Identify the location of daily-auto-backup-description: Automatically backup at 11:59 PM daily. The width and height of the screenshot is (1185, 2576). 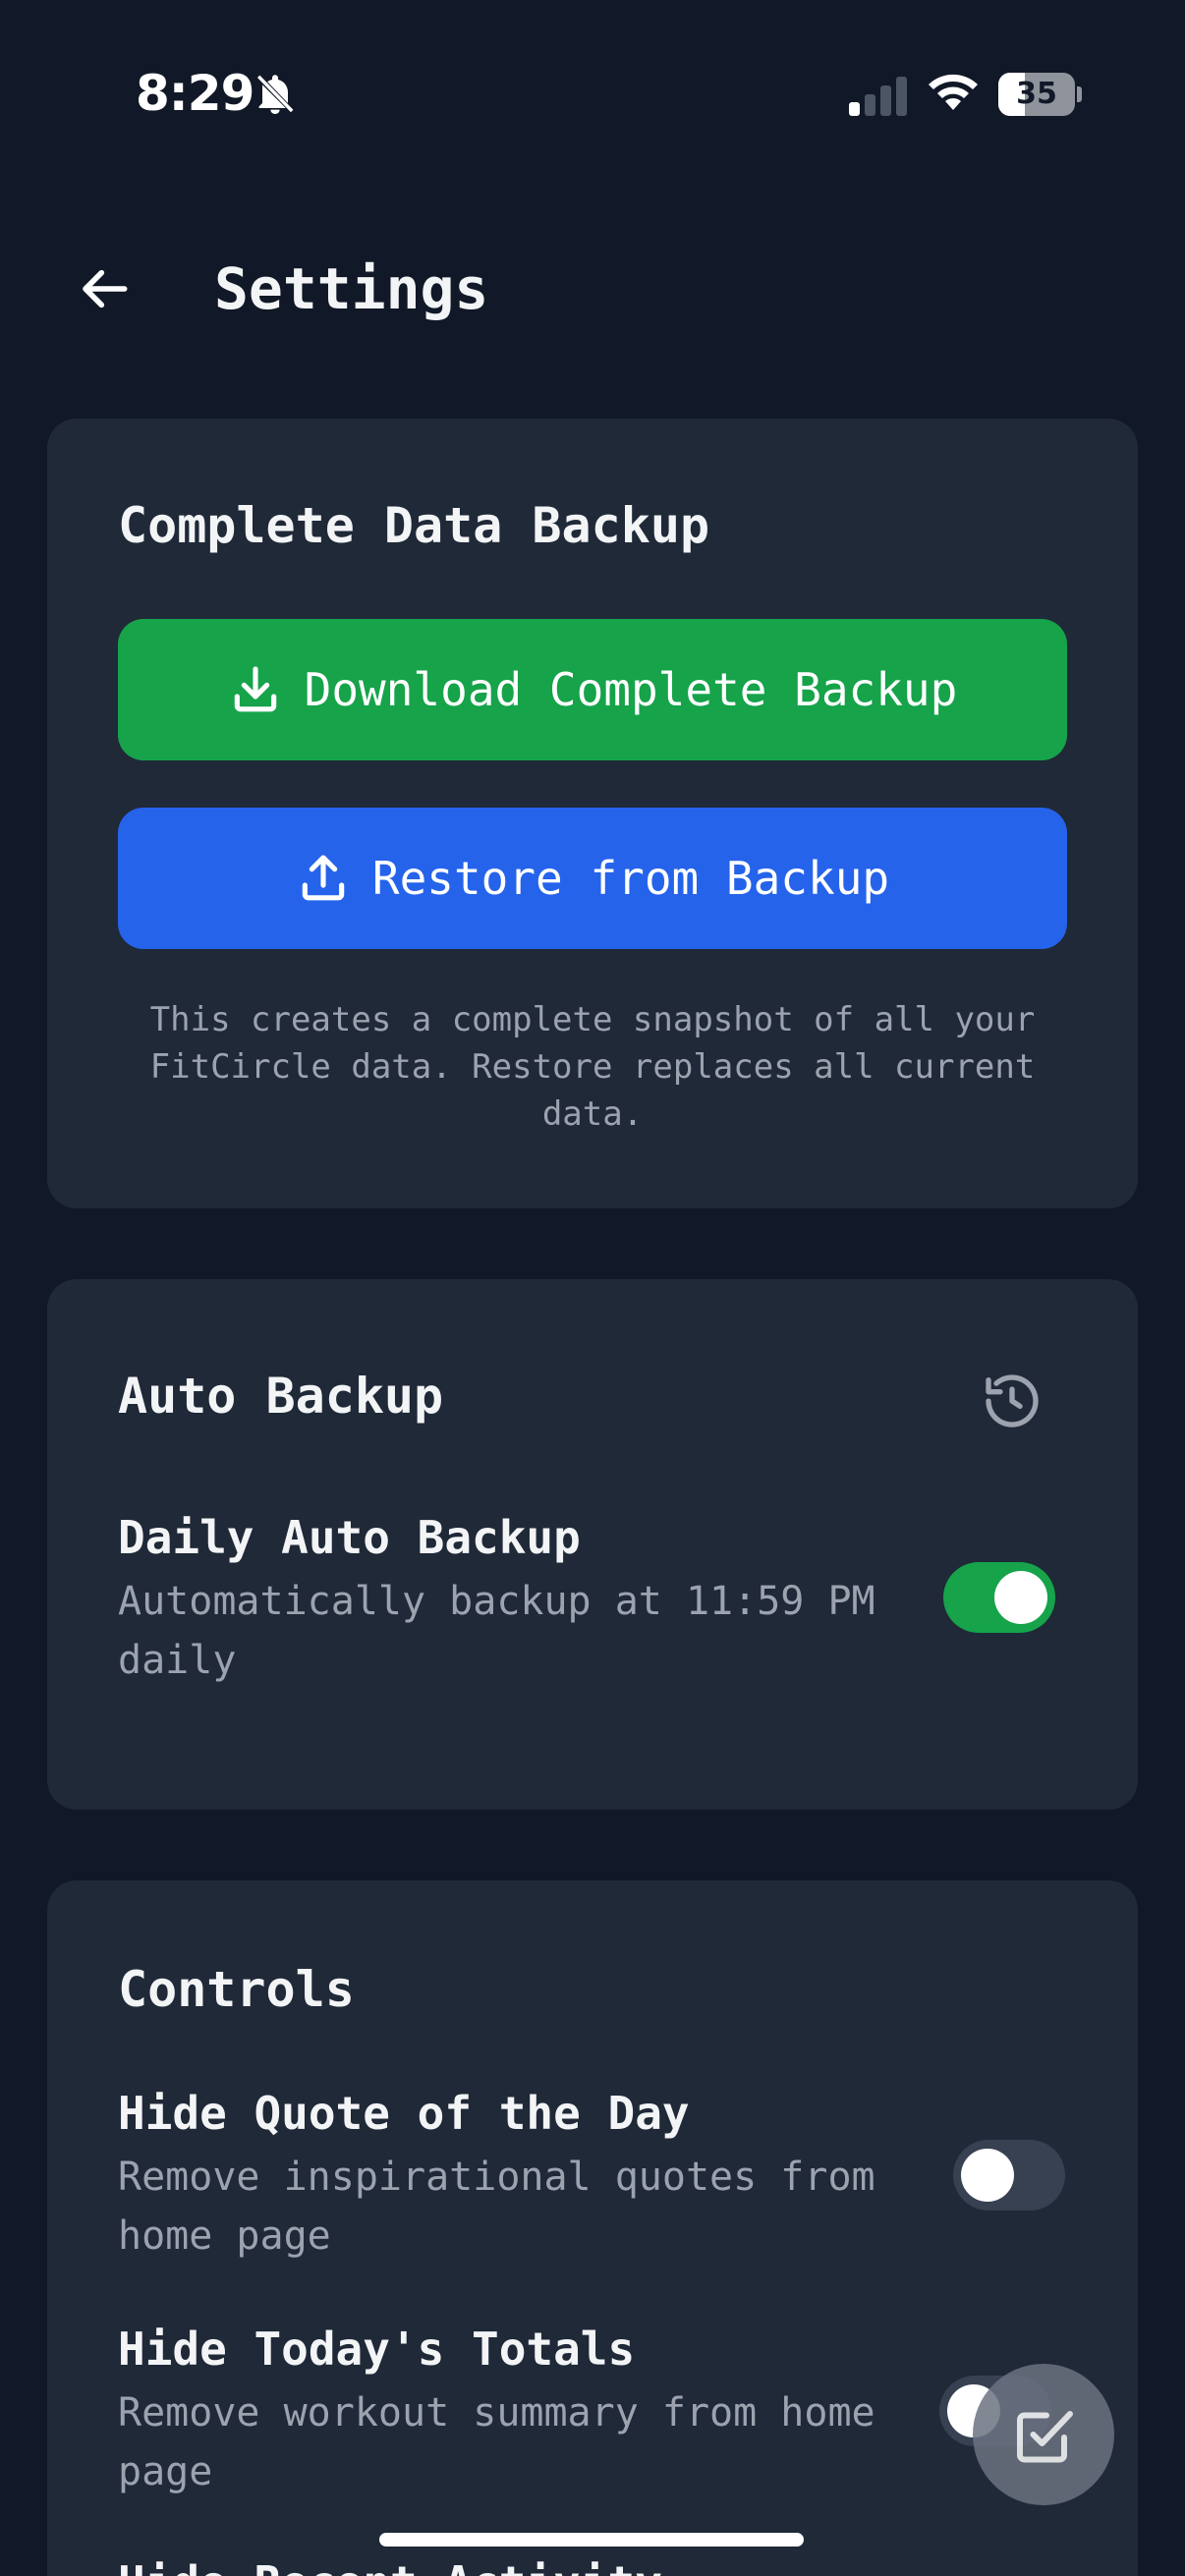
(497, 1631).